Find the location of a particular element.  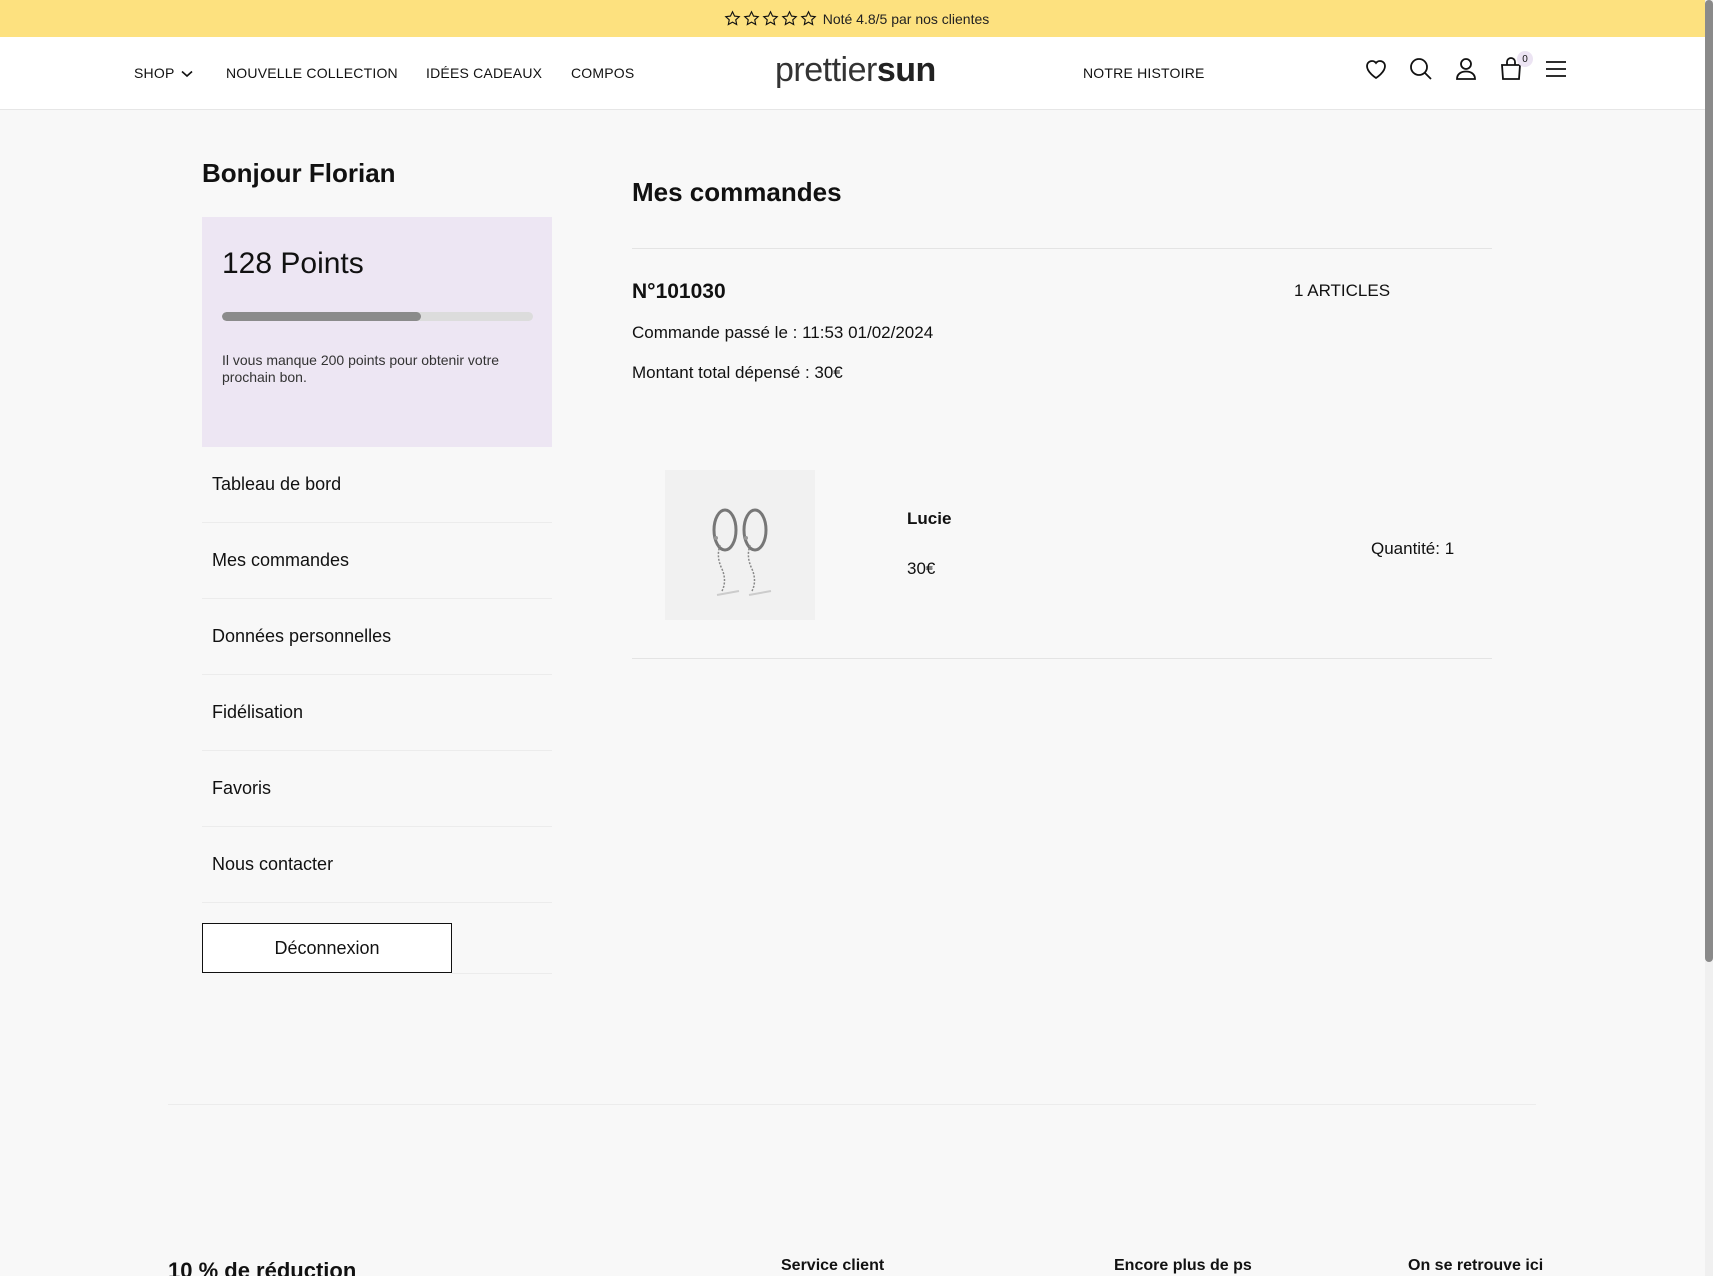

nav-compos: COMPOS is located at coordinates (602, 73).